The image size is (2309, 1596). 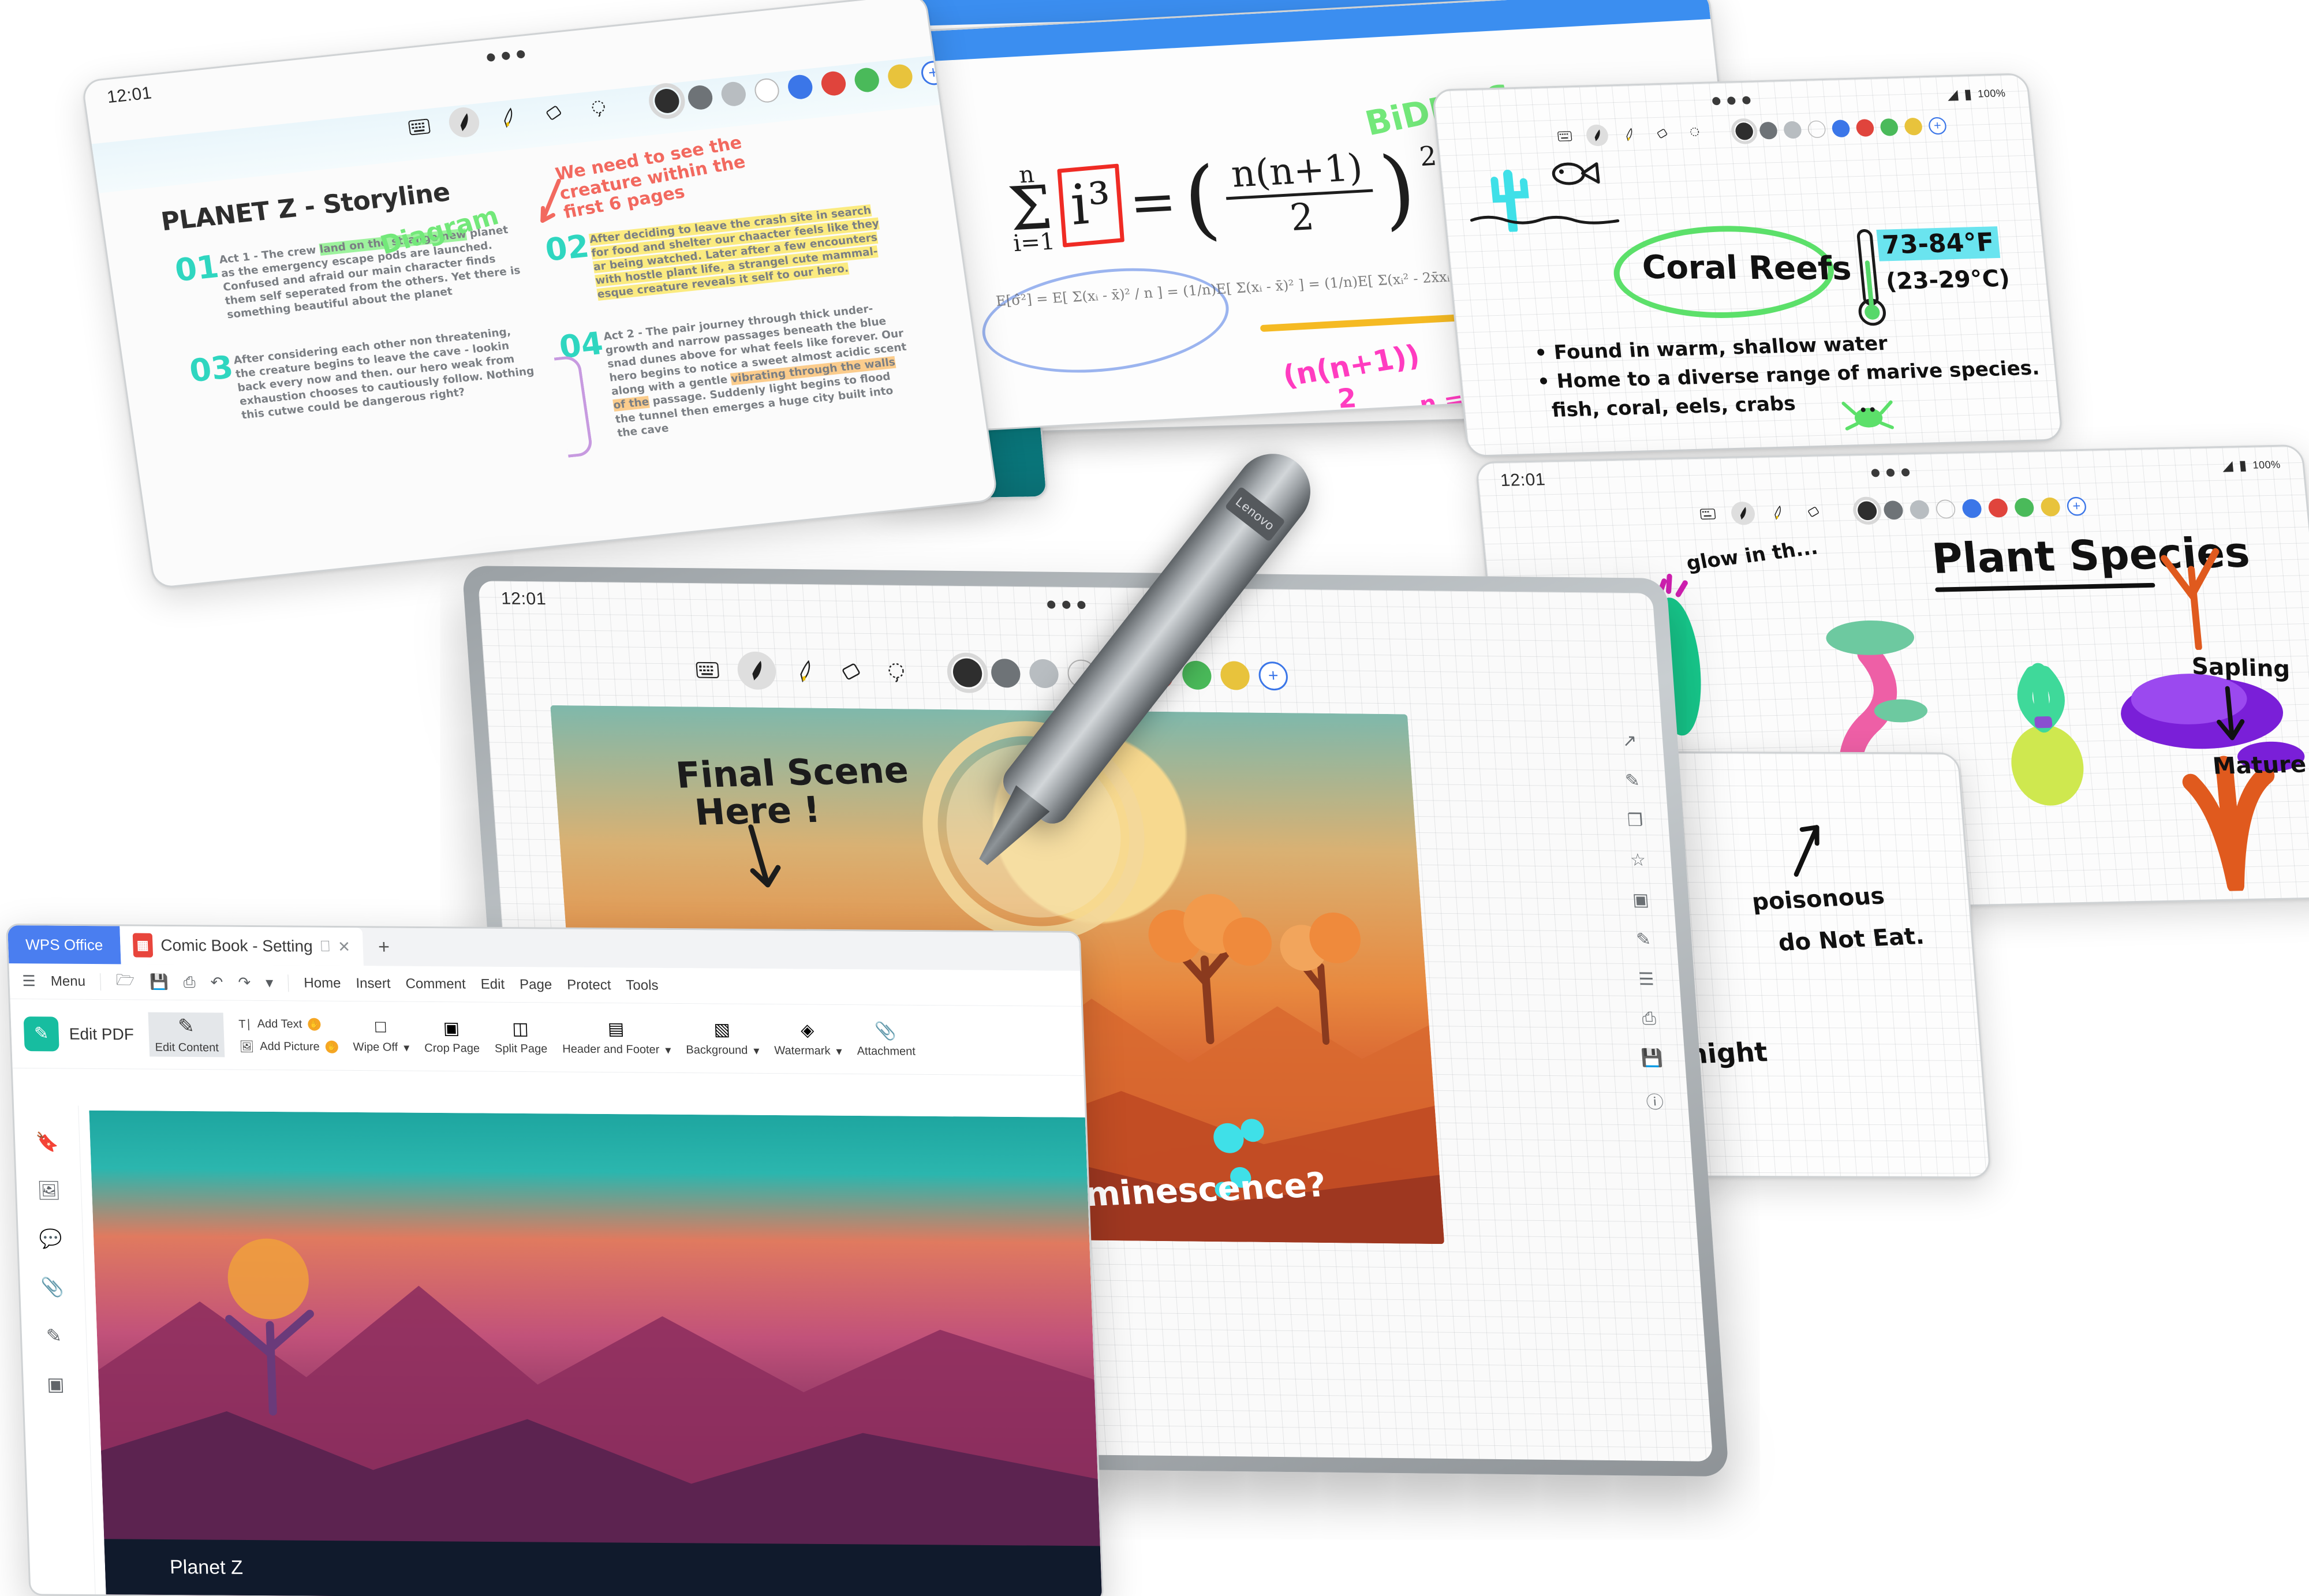 I want to click on edit-pdf-button: ✎ Edit PDF, so click(x=78, y=1034).